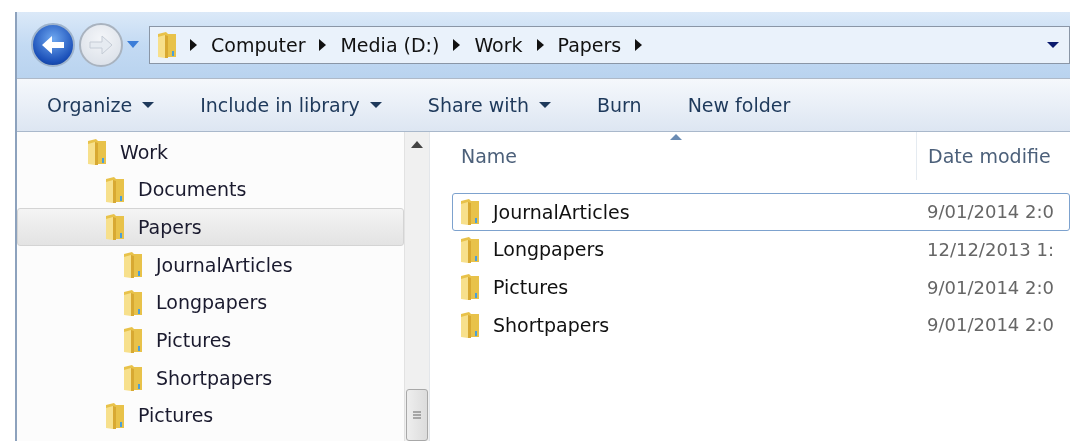  What do you see at coordinates (761, 287) in the screenshot?
I see `file-row: Pictures 9/01/2014 2:0` at bounding box center [761, 287].